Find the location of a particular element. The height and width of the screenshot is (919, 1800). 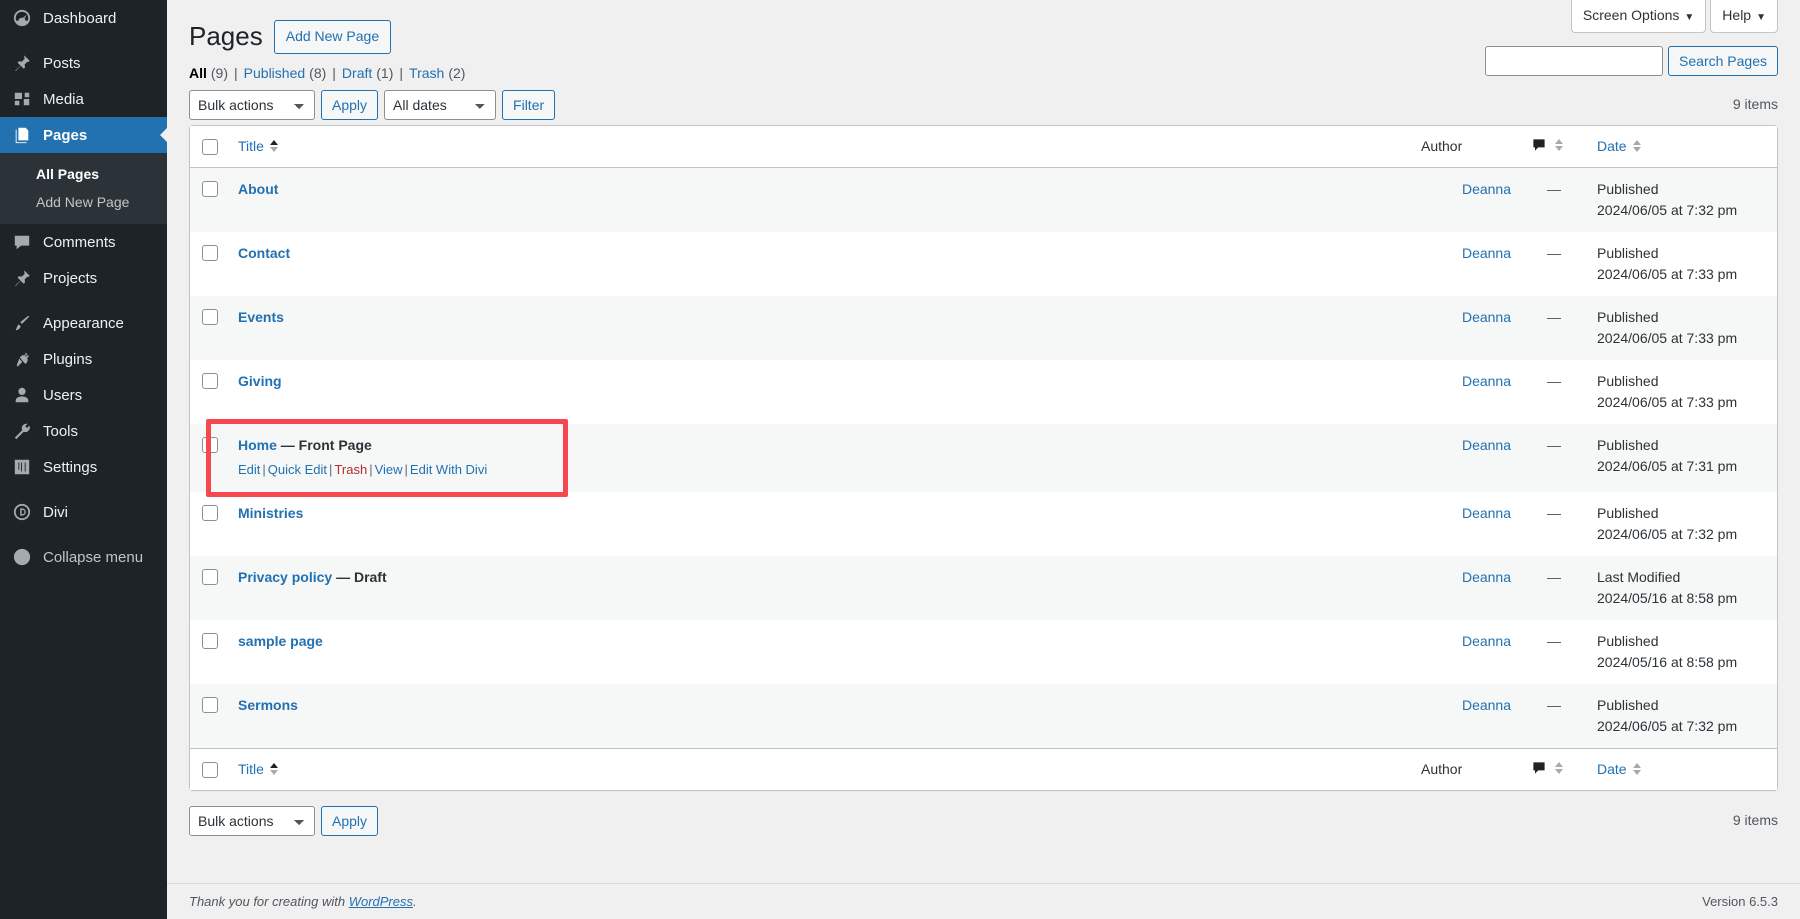

sidebar-item-posts: Posts is located at coordinates (83, 63).